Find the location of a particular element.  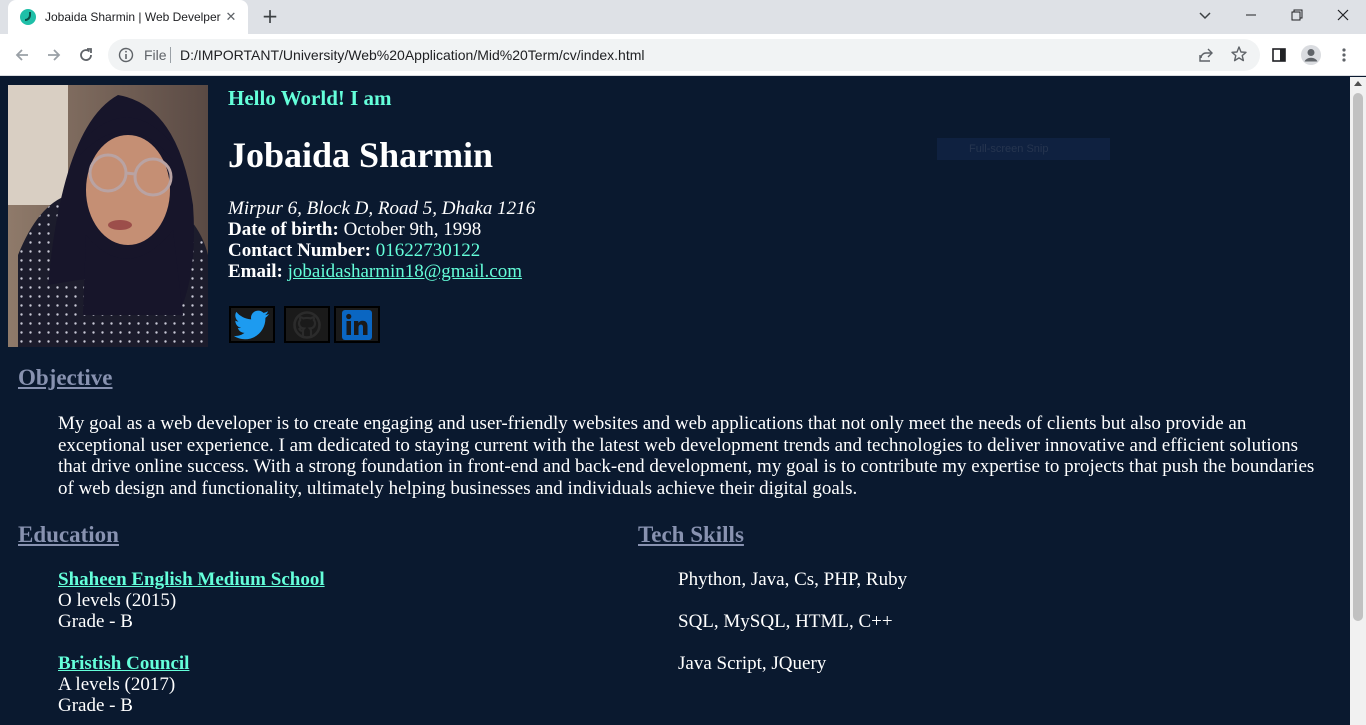

contact-line: Contact Number: 01622730122 is located at coordinates (381, 250).